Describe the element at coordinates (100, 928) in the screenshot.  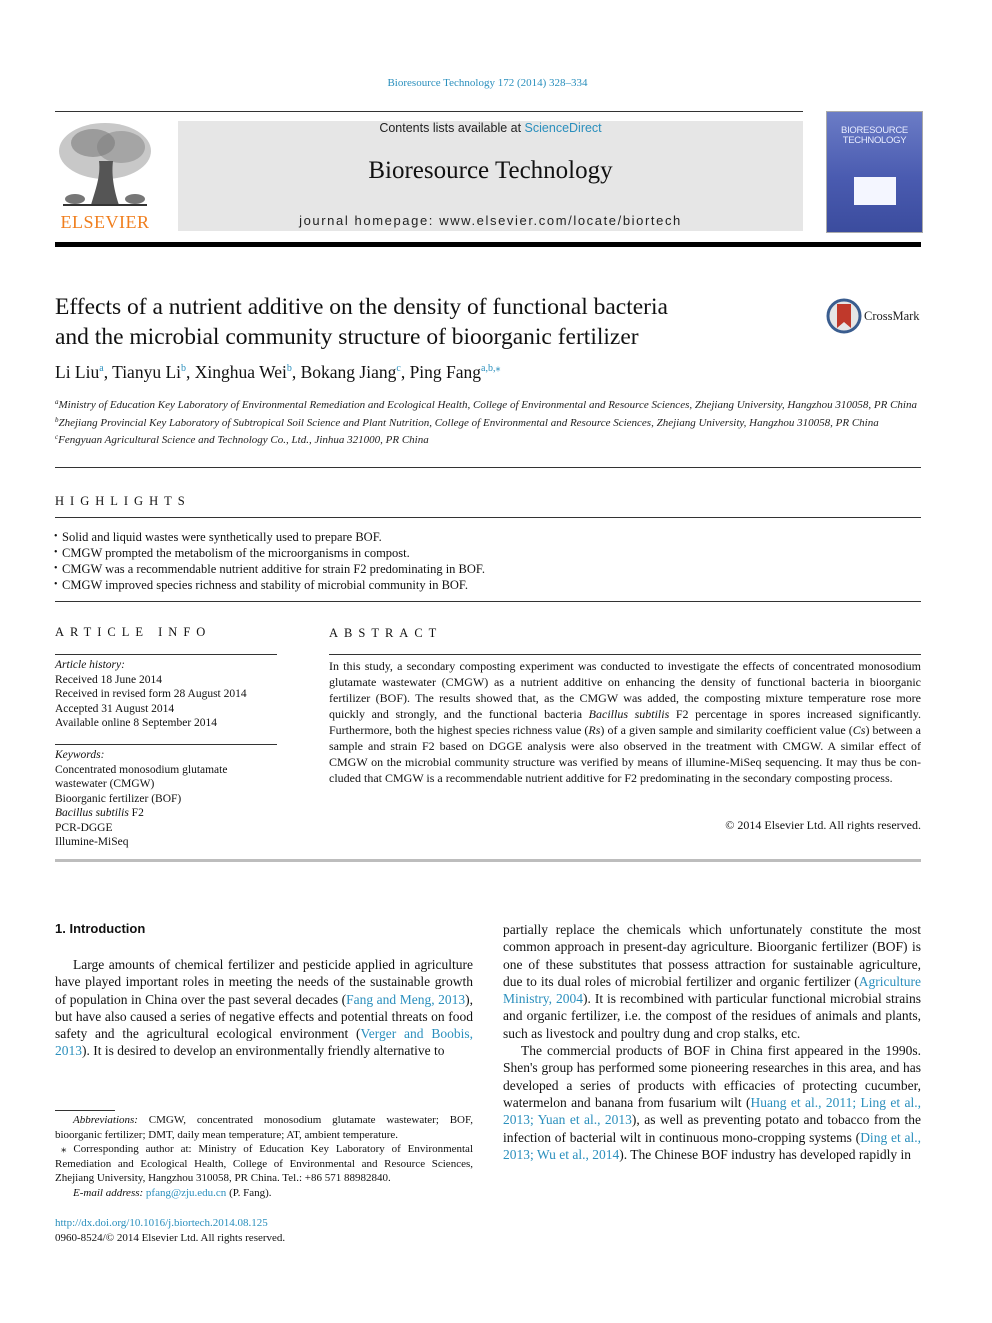
I see `section-heading-introduction: 1. Introduction` at that location.